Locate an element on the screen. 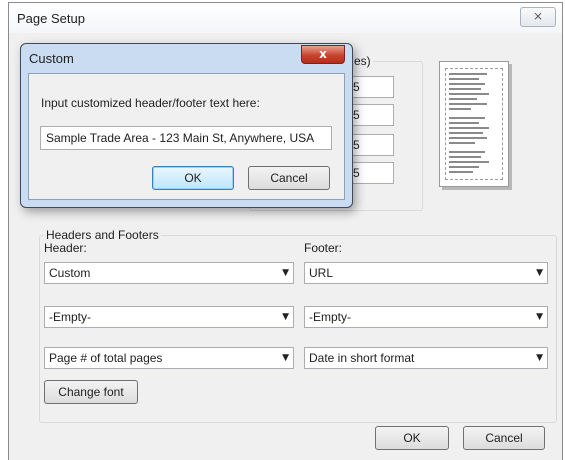  cancel-button: Cancel is located at coordinates (504, 438).